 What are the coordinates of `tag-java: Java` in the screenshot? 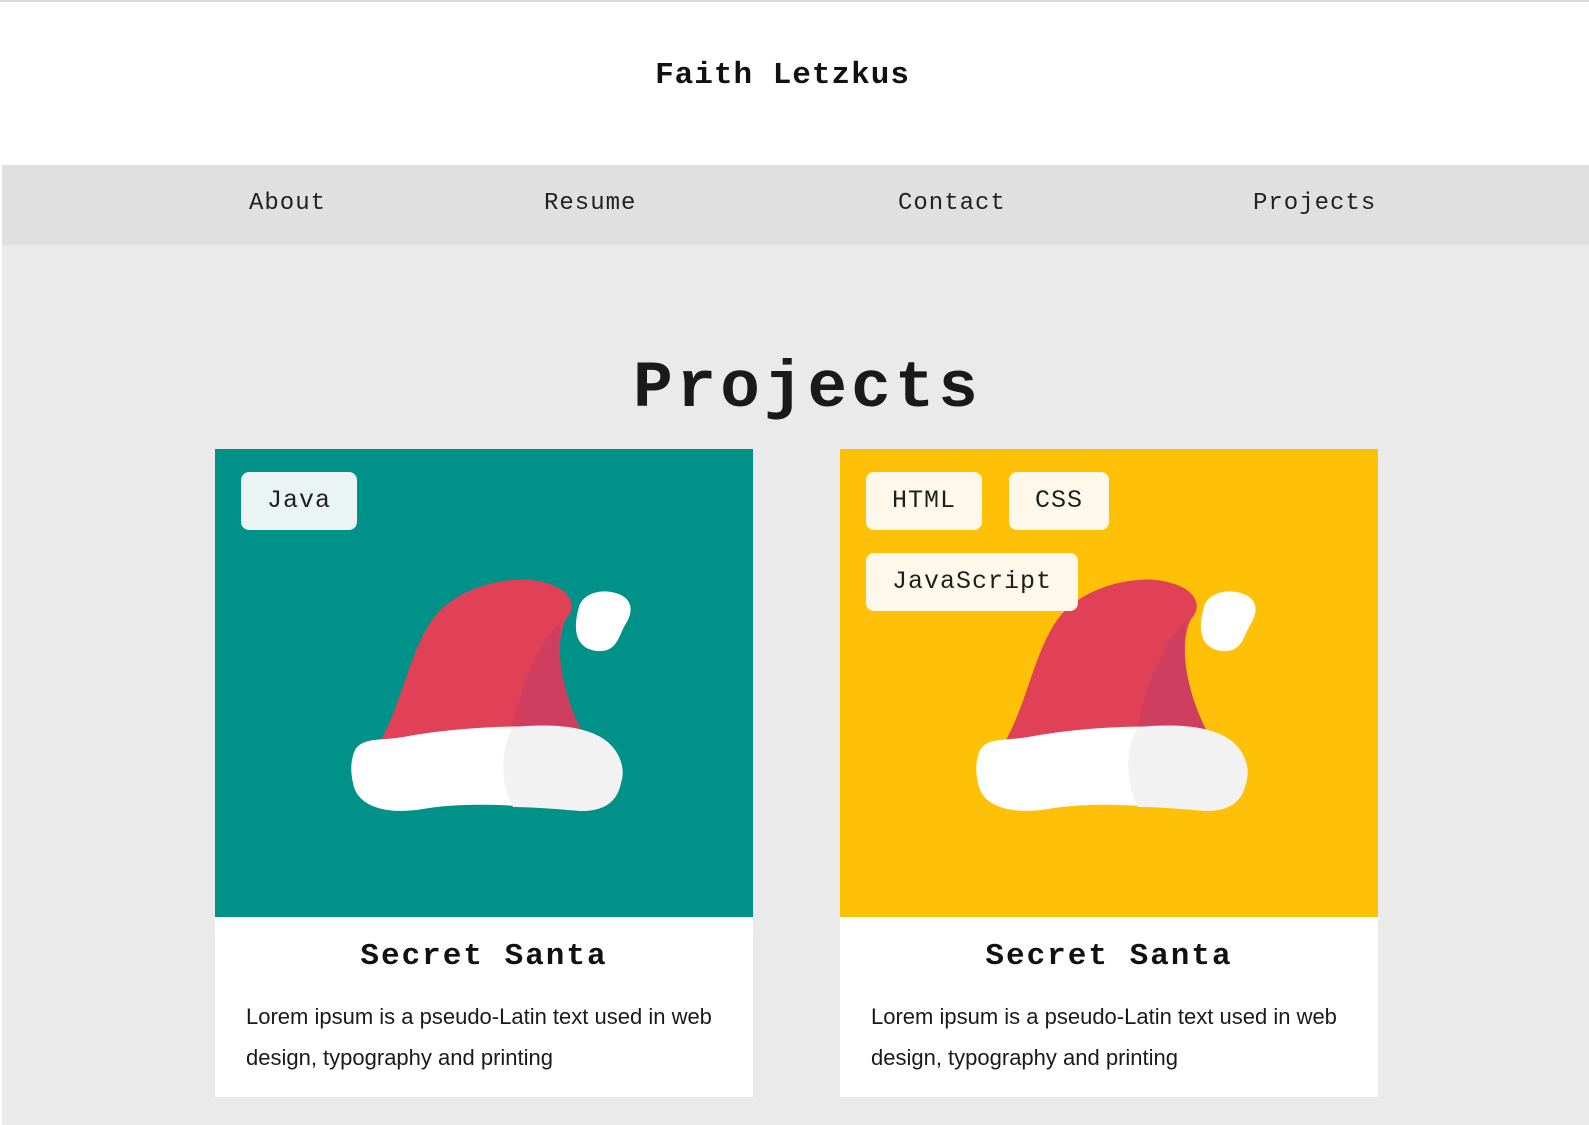 It's located at (299, 501).